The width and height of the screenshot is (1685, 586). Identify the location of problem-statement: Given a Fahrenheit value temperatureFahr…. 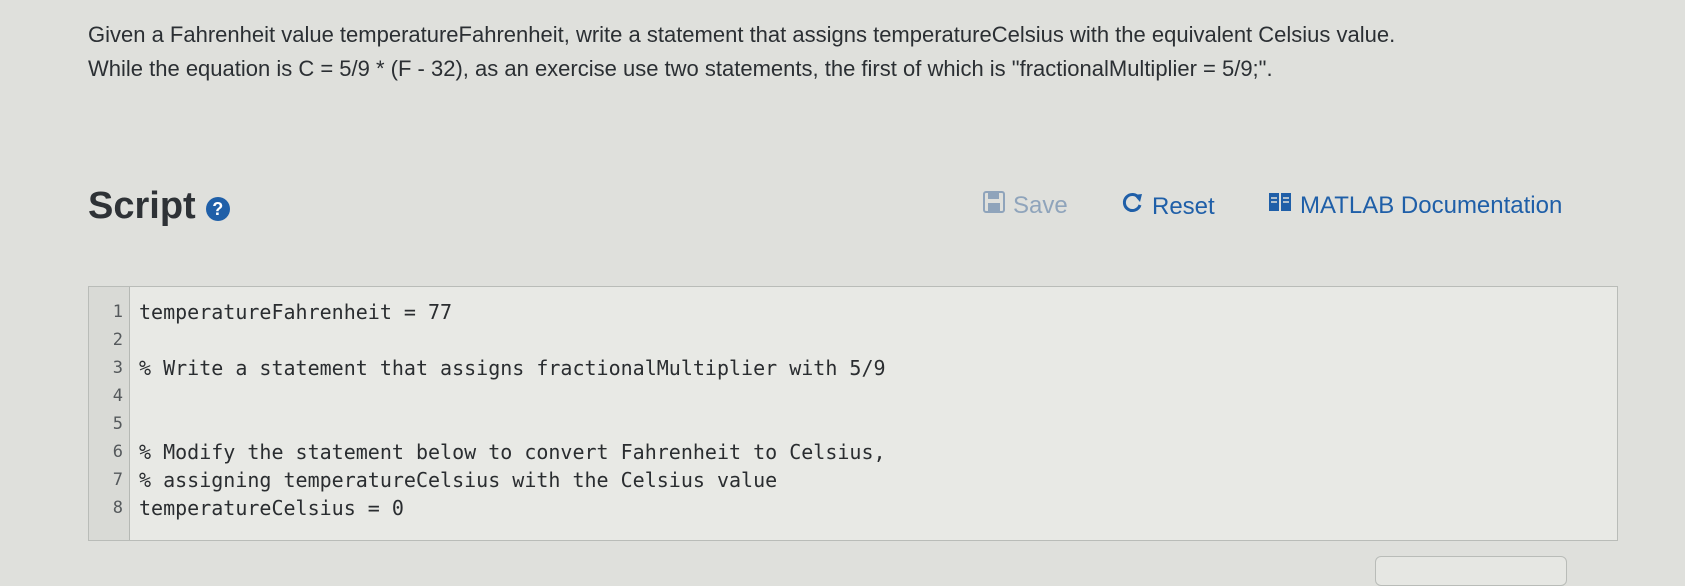
(858, 52).